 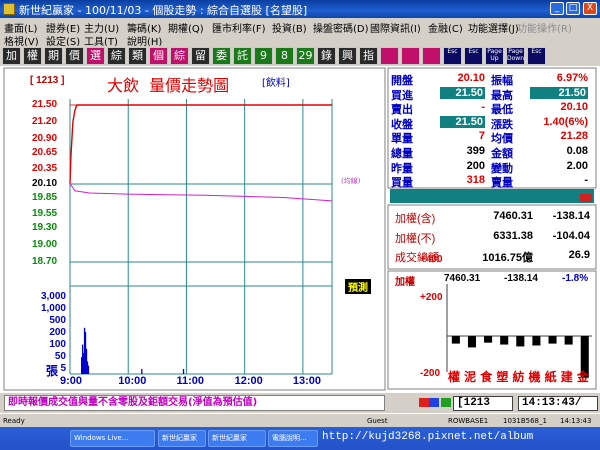 What do you see at coordinates (571, 216) in the screenshot?
I see `index-change: -138.14` at bounding box center [571, 216].